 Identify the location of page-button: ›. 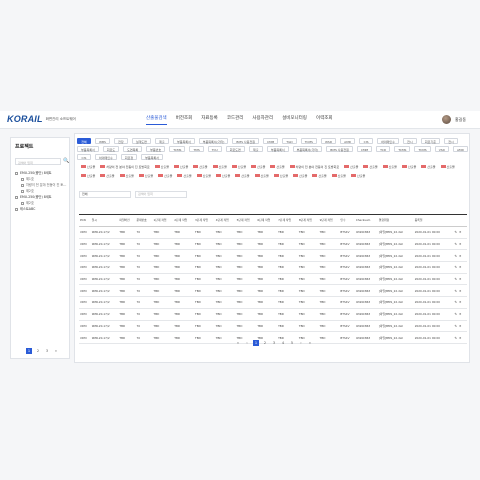
(301, 343).